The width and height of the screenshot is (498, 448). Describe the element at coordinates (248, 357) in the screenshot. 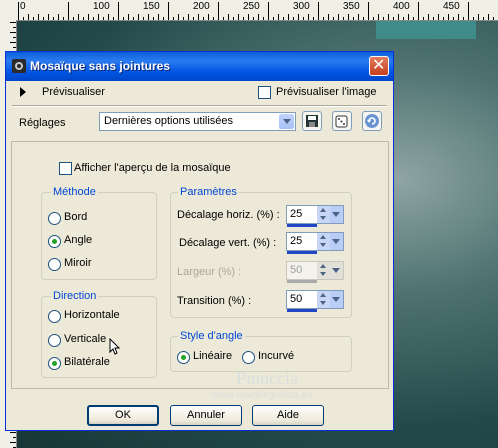

I see `angle-curved-radio` at that location.